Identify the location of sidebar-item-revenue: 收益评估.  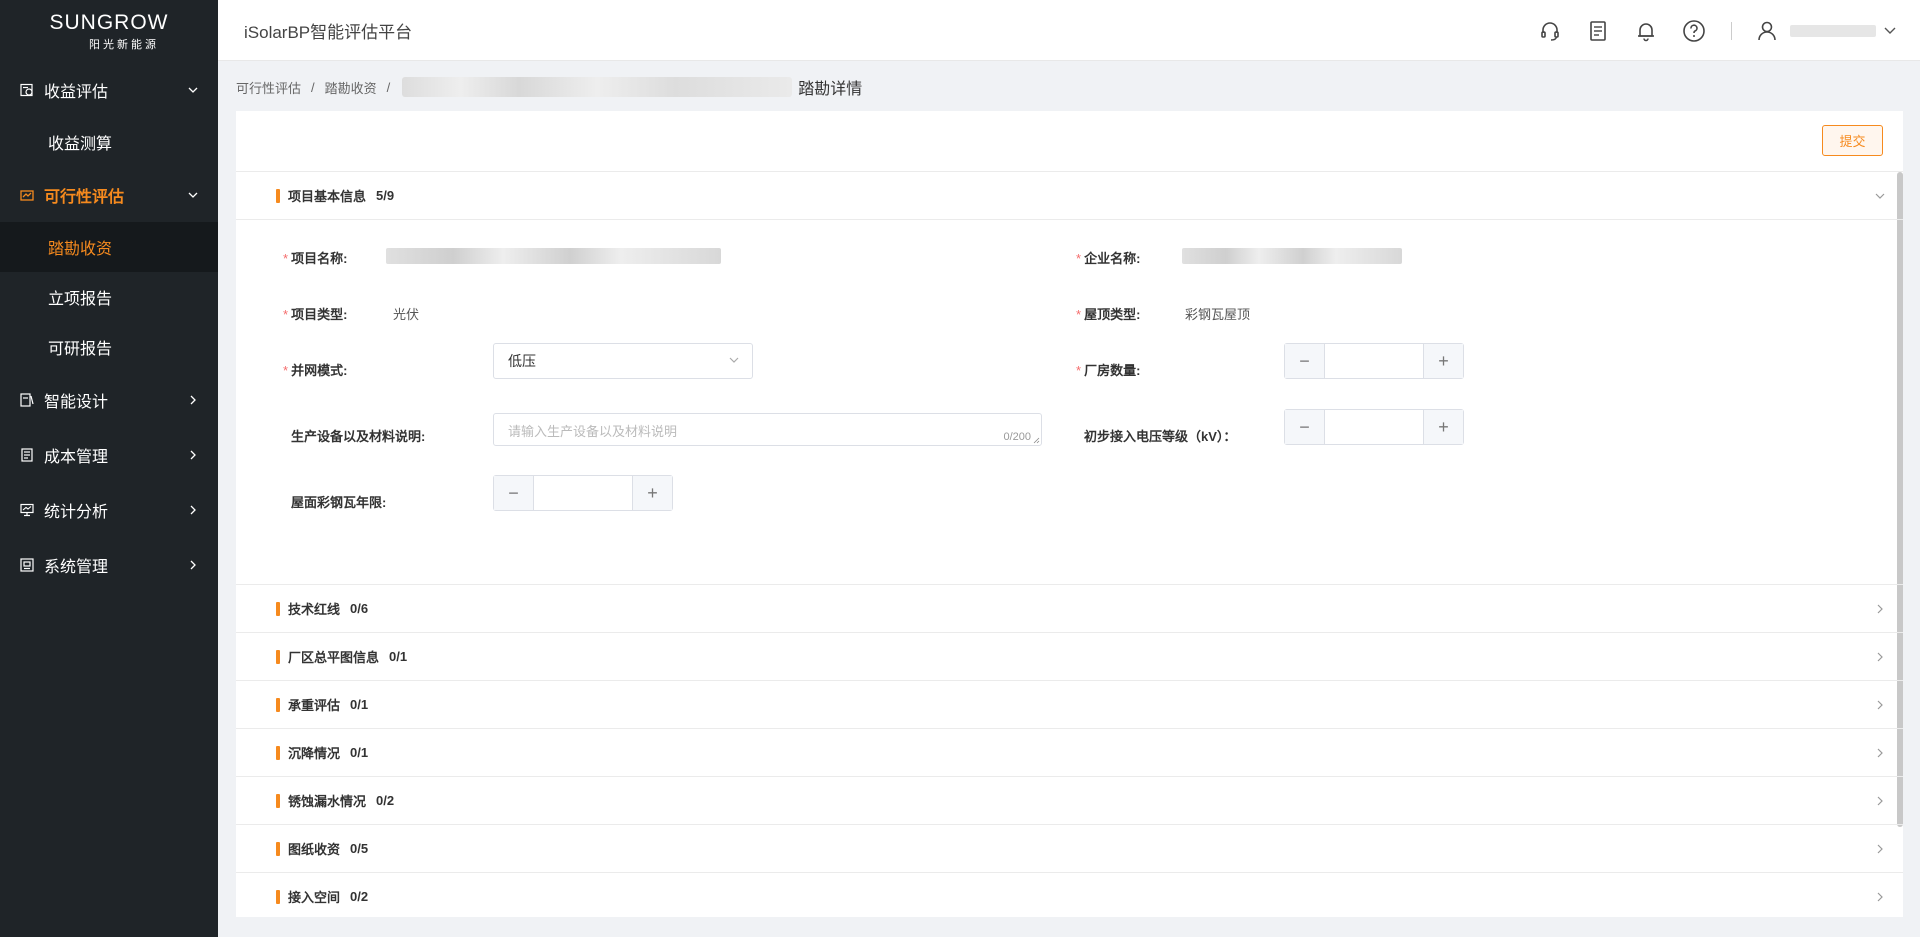
(109, 89).